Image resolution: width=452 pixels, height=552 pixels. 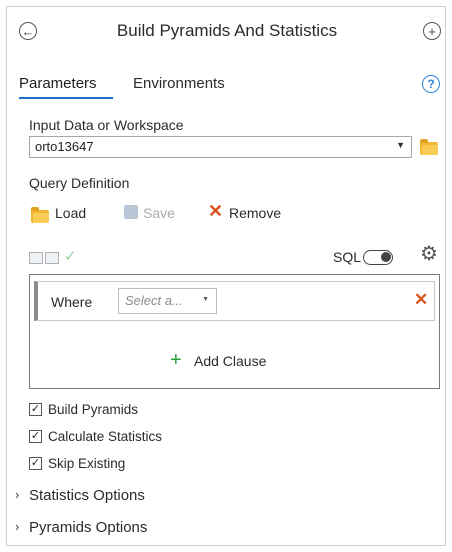 I want to click on active-tab-indicator, so click(x=66, y=98).